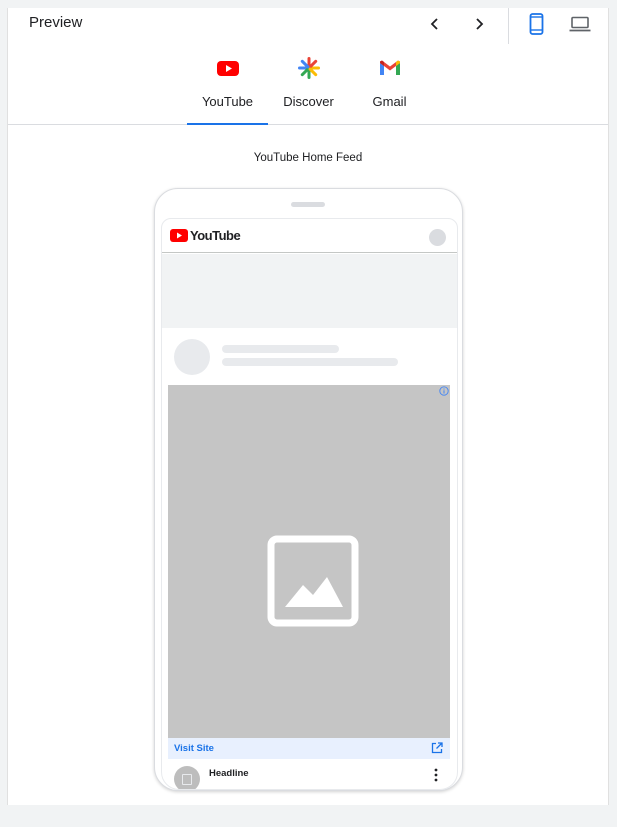 The image size is (617, 827). I want to click on visit-site-label: Visit Site, so click(194, 748).